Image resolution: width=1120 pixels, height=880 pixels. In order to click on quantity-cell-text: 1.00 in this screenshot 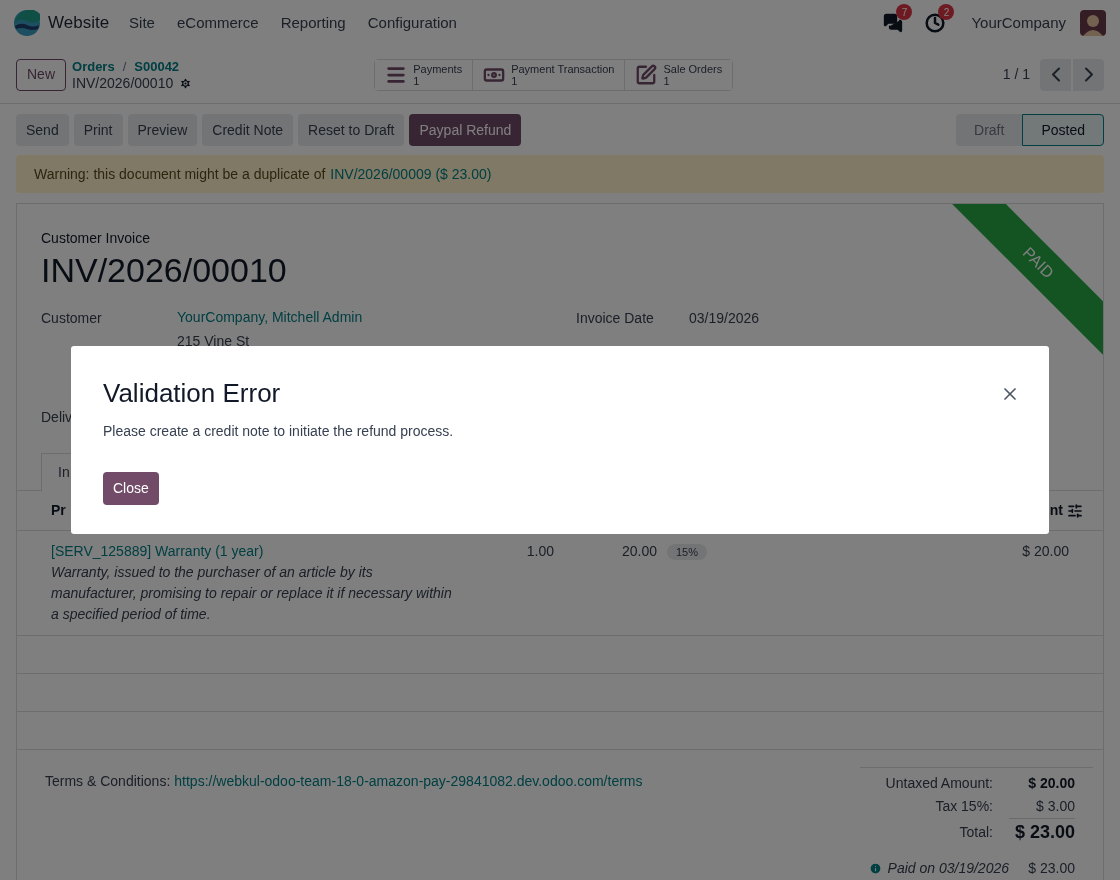, I will do `click(539, 551)`.